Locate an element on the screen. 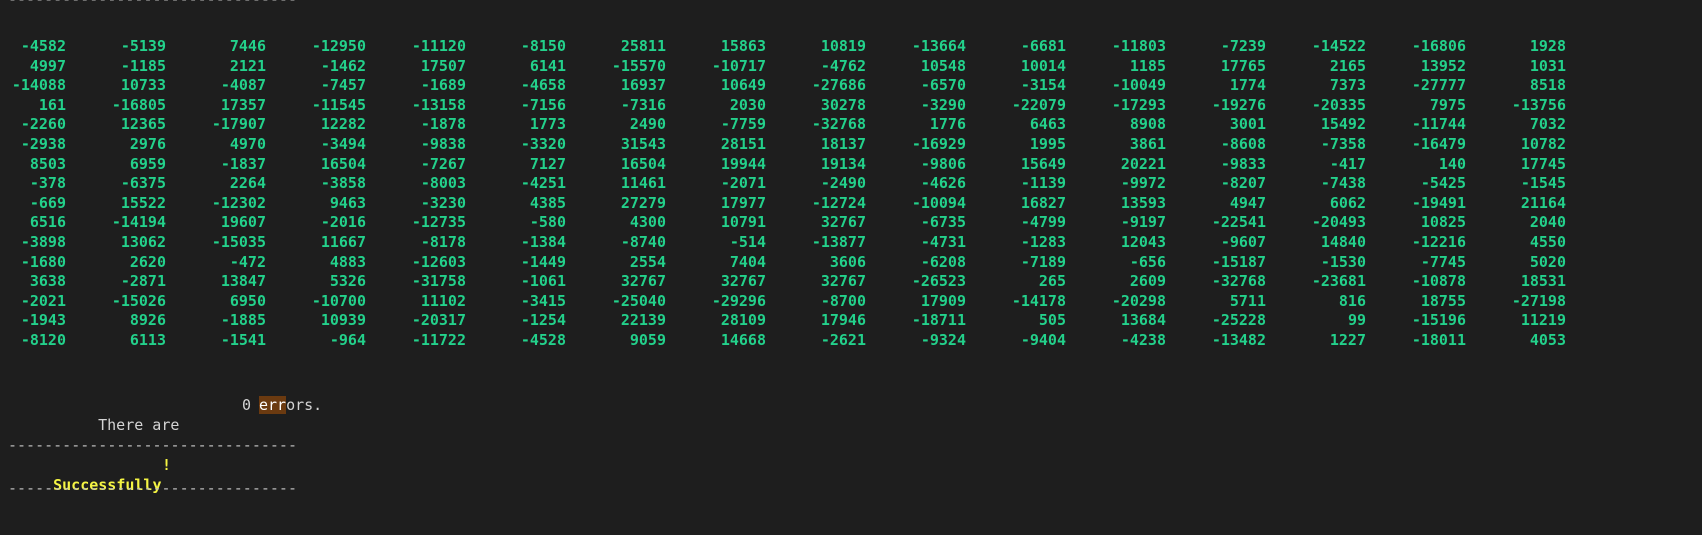  matrix-cell: 6113 is located at coordinates (147, 339).